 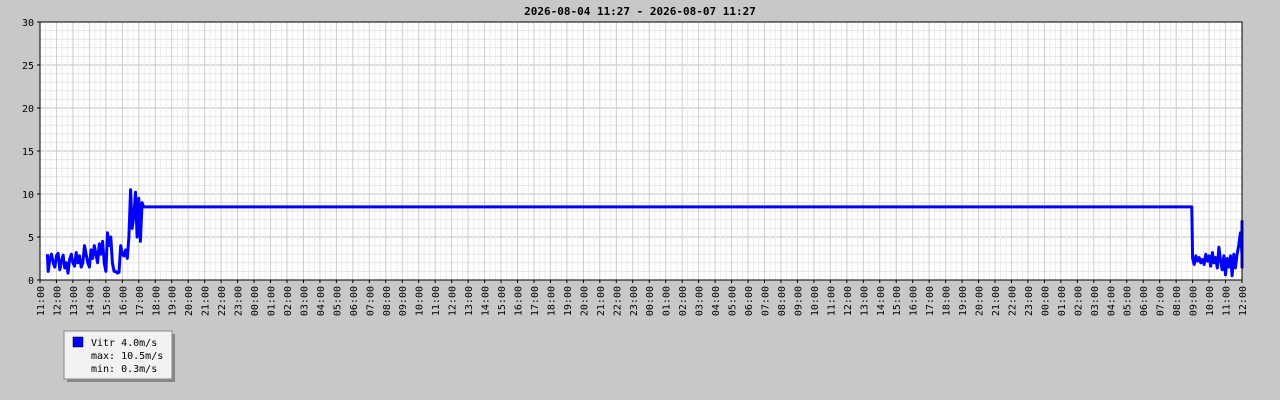 I want to click on y-tick-label: 15, so click(x=28, y=152).